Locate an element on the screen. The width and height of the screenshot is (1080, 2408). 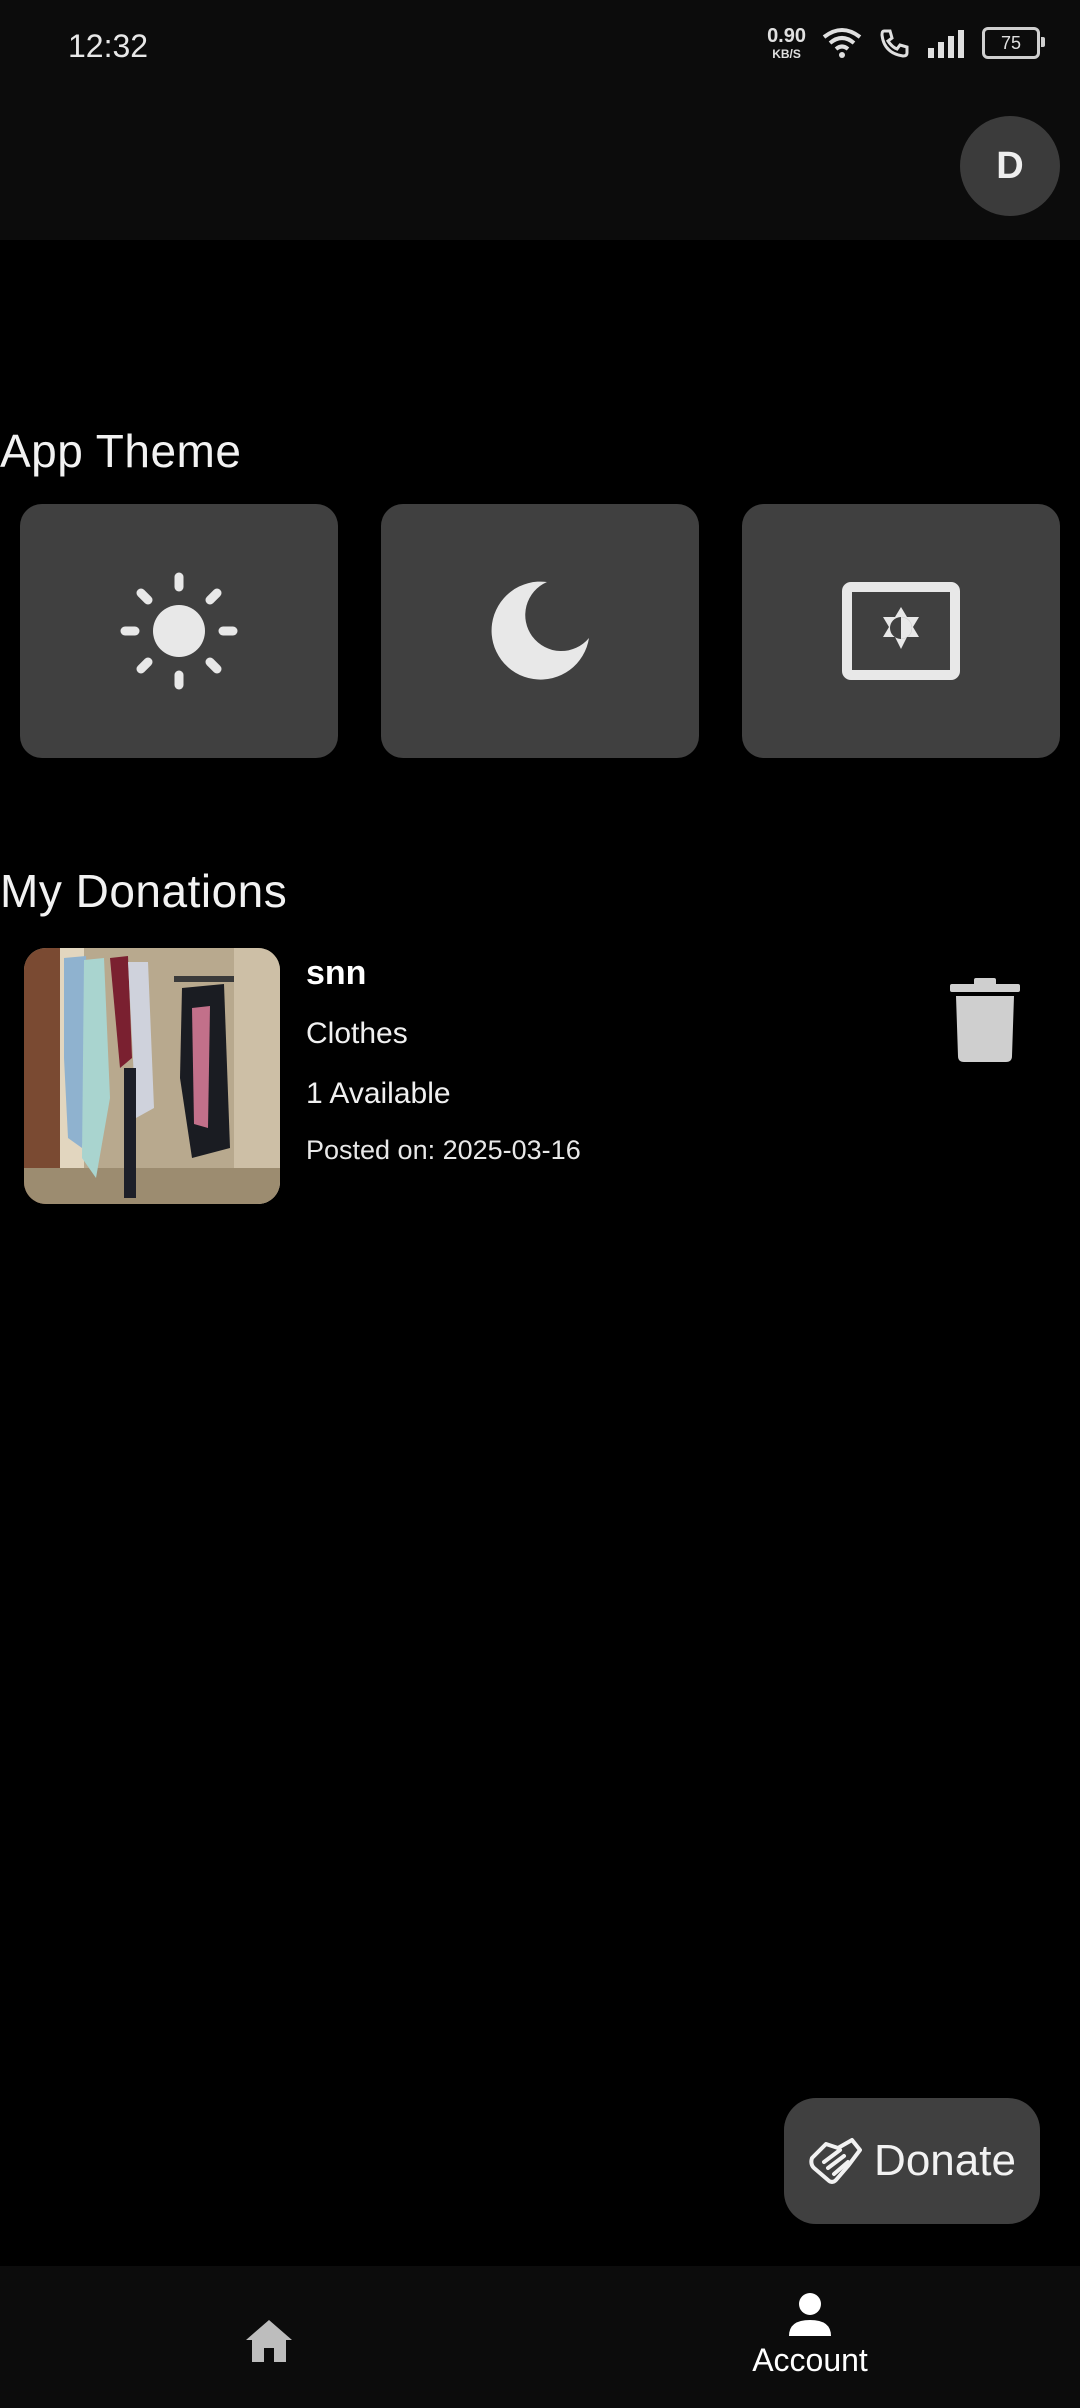
theme-options is located at coordinates (540, 631).